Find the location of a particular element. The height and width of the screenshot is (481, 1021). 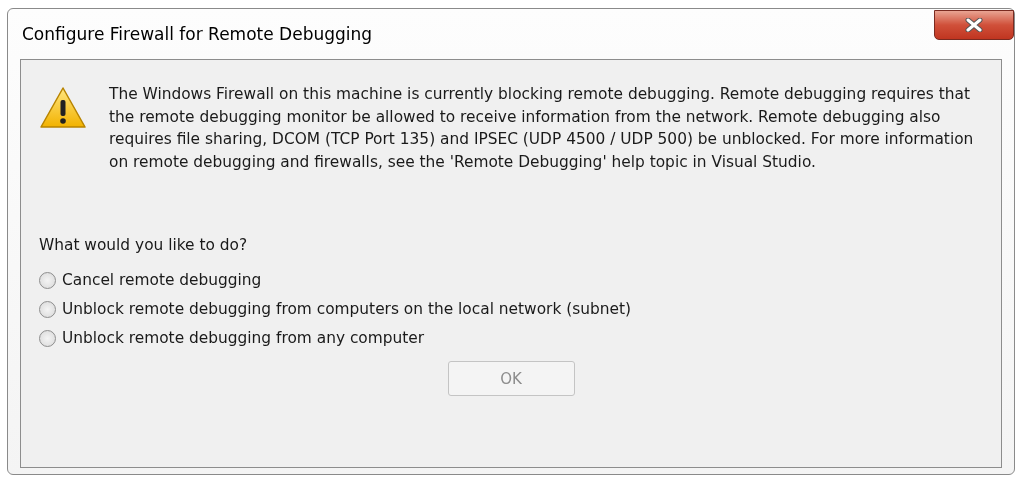

radio-label: Unblock remote debugging from computers on the local network (subnet) is located at coordinates (347, 309).